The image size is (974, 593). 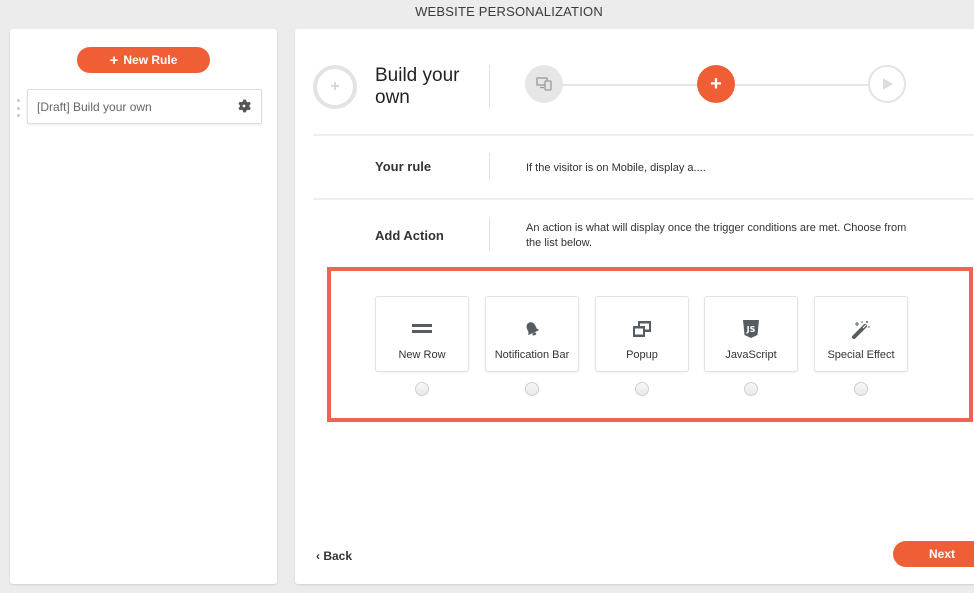 I want to click on action-option-notification-bar: Notification Bar, so click(x=532, y=346).